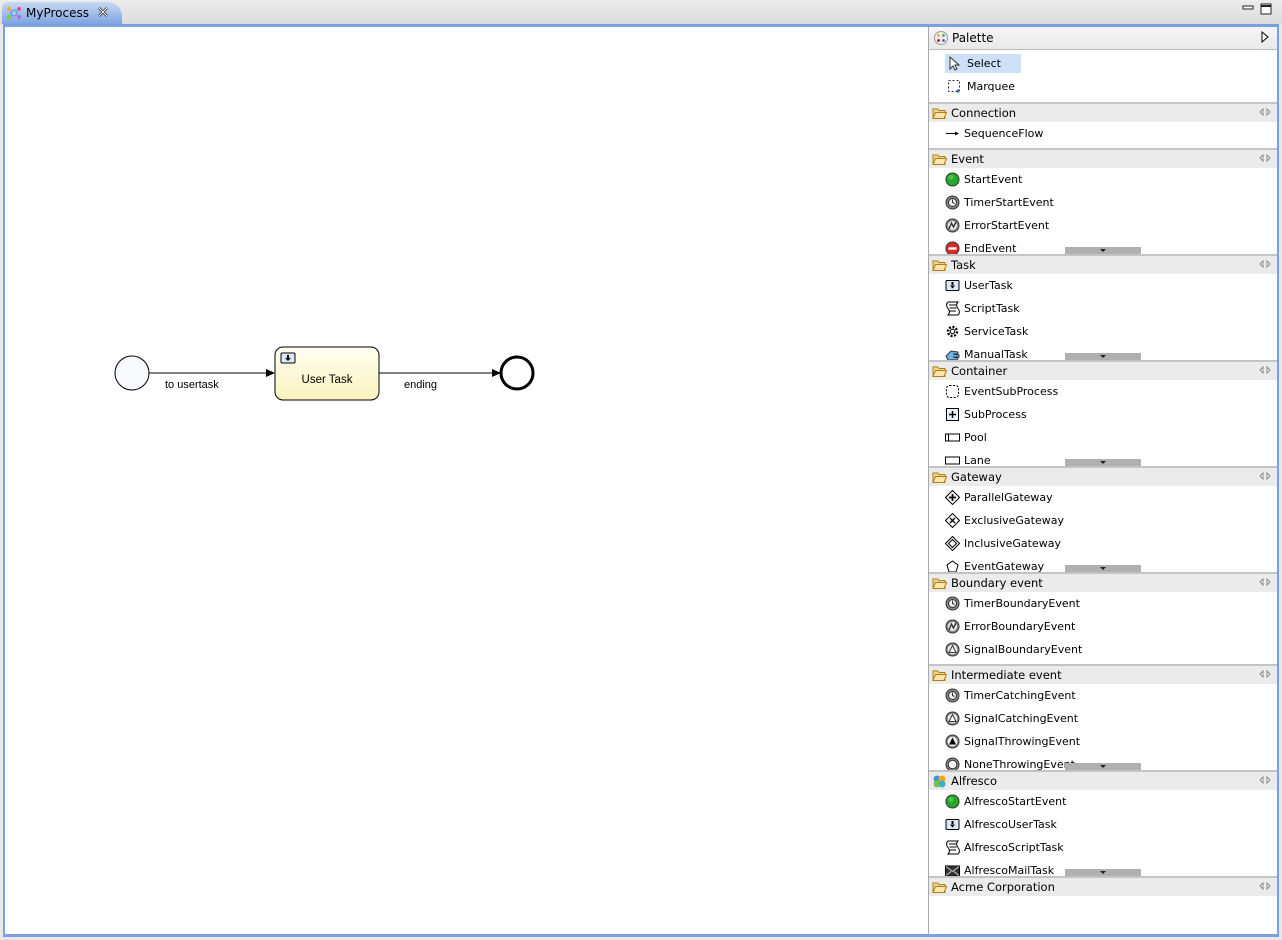  Describe the element at coordinates (952, 331) in the screenshot. I see `service-task-icon` at that location.